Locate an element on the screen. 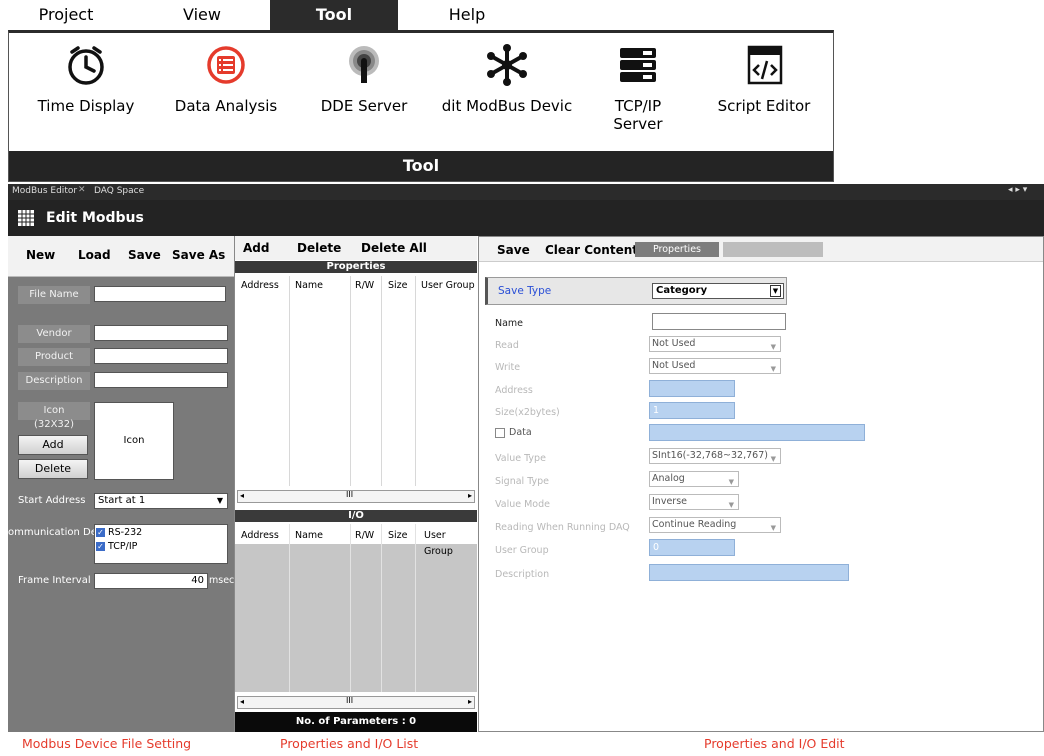 The image size is (1044, 756). io-column-header-size: Size is located at coordinates (398, 536).